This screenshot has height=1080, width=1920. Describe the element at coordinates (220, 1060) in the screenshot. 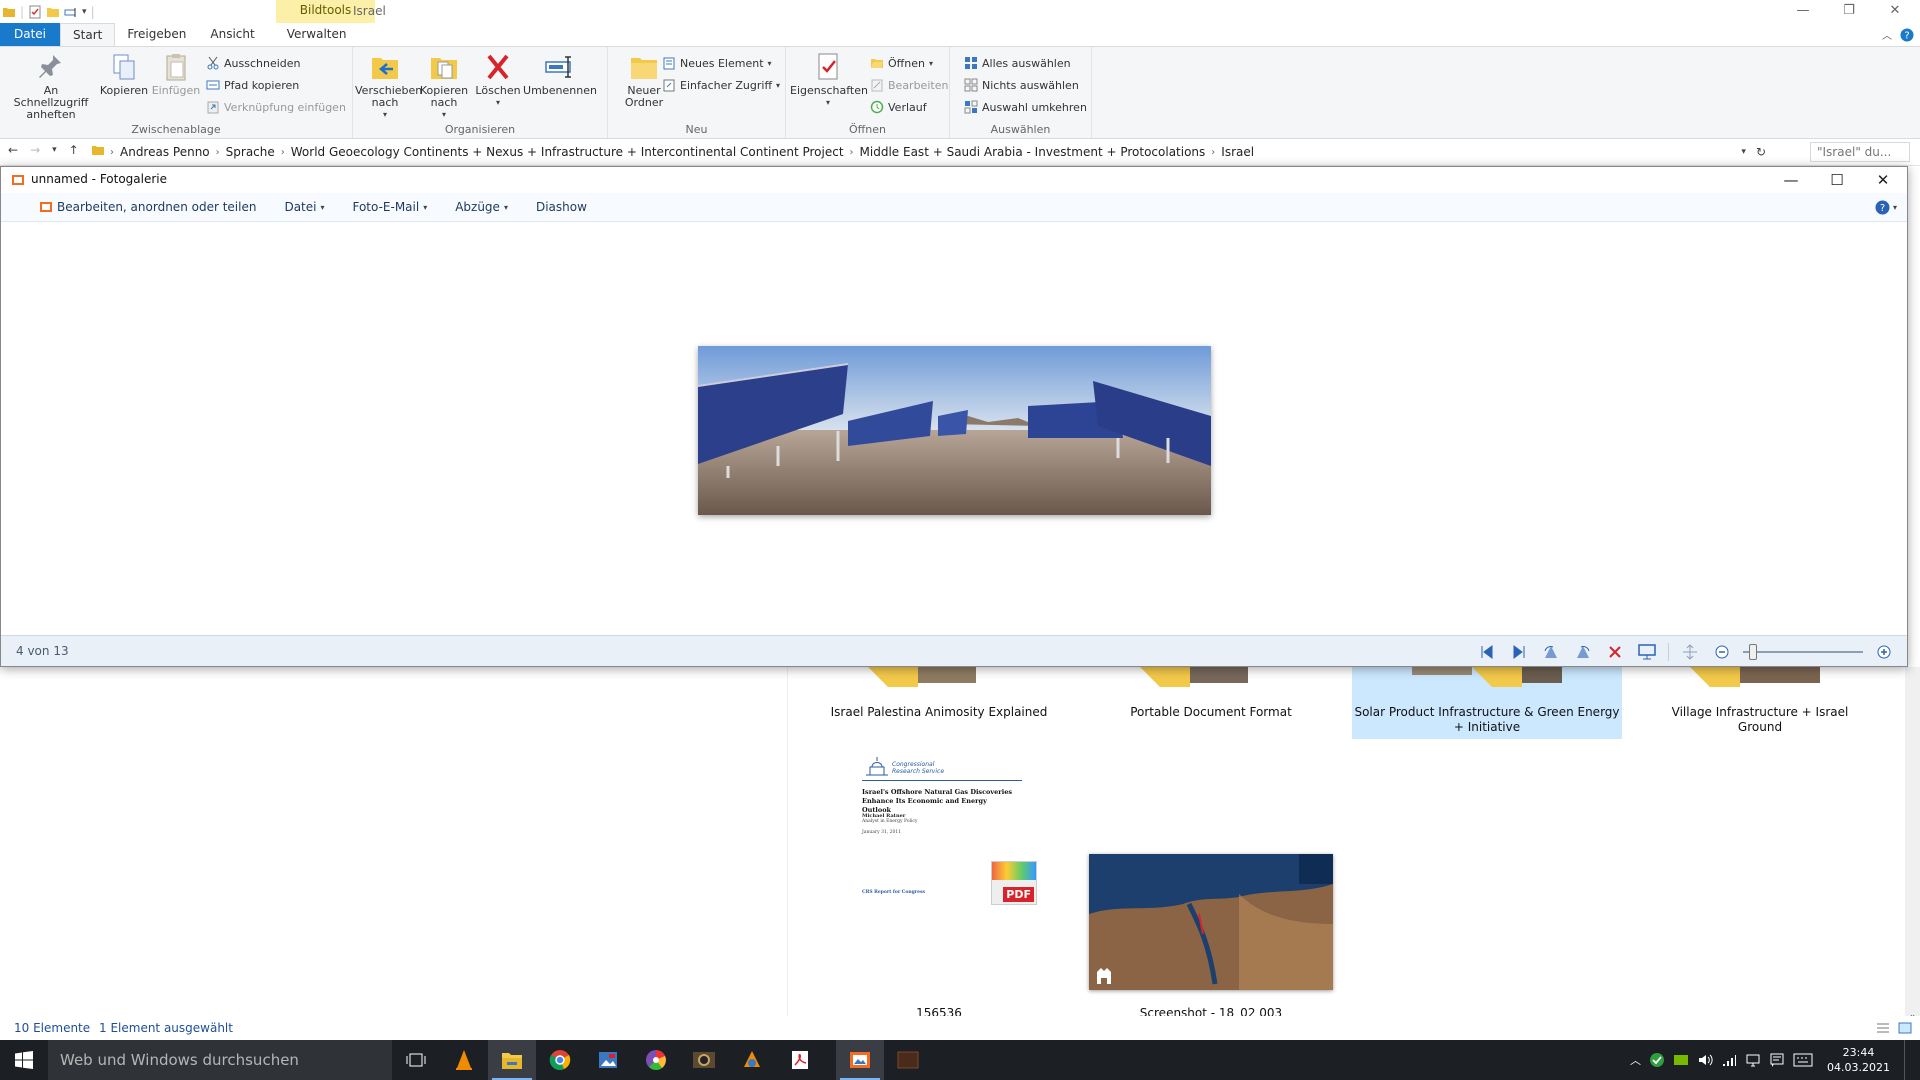

I see `taskbar-search-input: Web und Windows durchsuchen` at that location.